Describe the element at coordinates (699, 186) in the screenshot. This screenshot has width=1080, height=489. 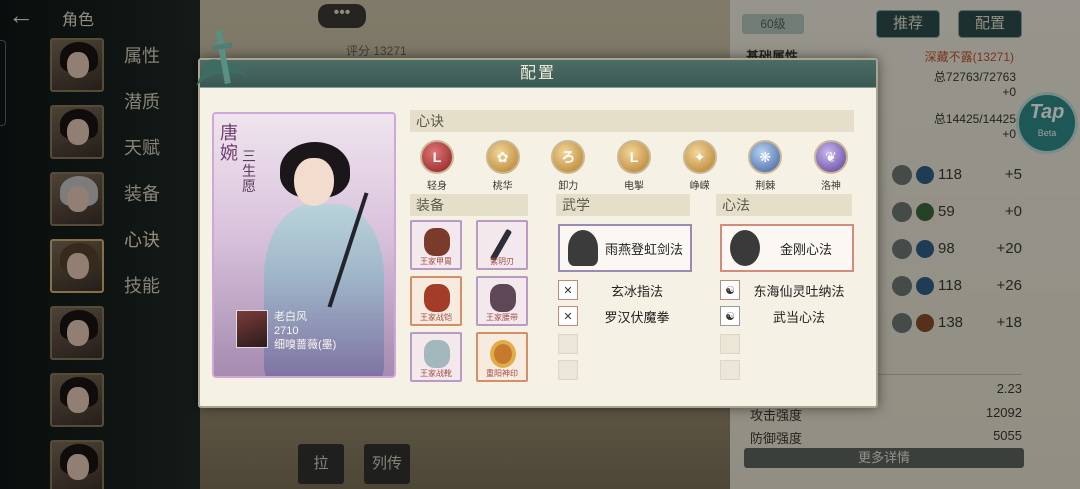
I see `xinjue-label: 峥嵘` at that location.